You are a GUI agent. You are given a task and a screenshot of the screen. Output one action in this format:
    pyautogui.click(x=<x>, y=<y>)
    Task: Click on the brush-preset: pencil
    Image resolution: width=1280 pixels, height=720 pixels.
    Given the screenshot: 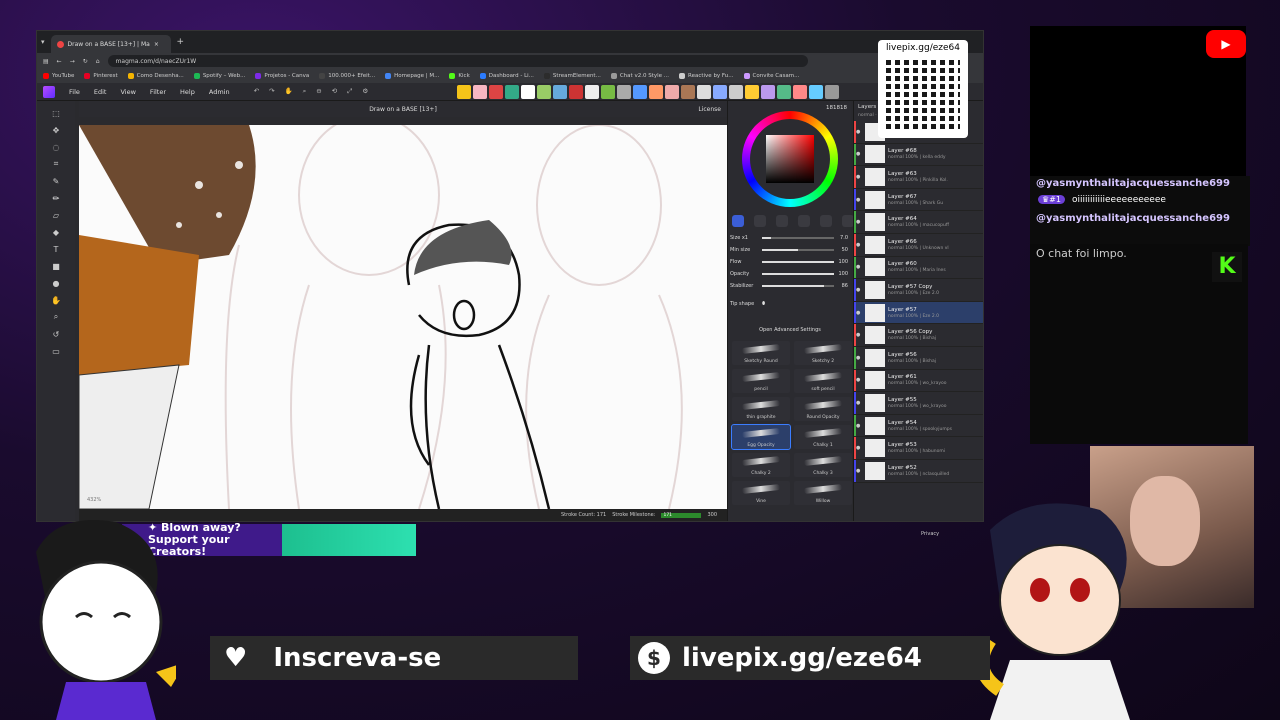 What is the action you would take?
    pyautogui.click(x=761, y=381)
    